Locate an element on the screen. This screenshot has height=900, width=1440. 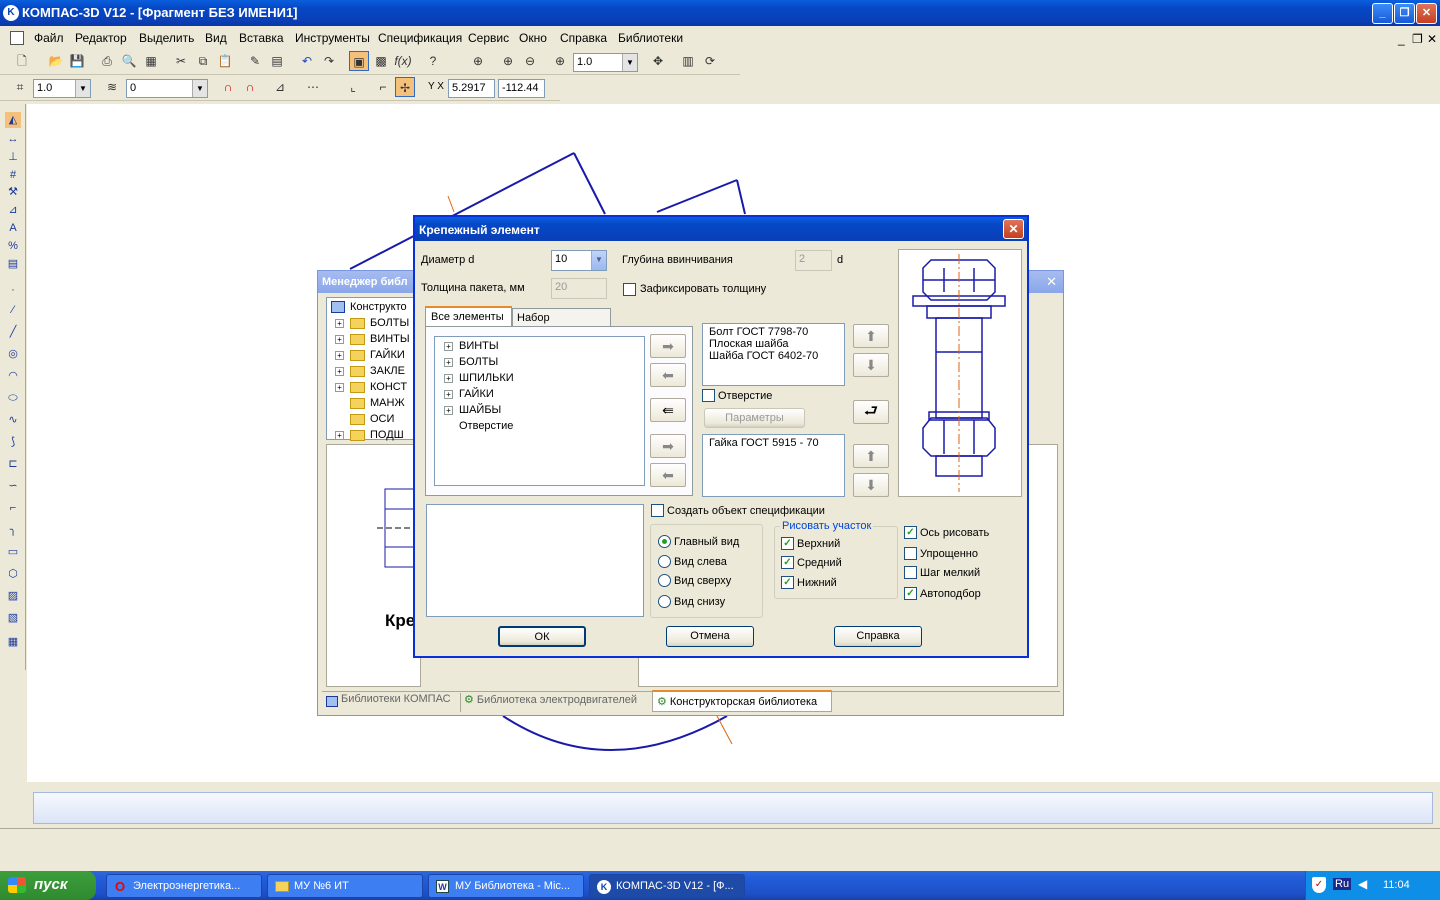
zoom-in-icon: ⊕ is located at coordinates (508, 61).